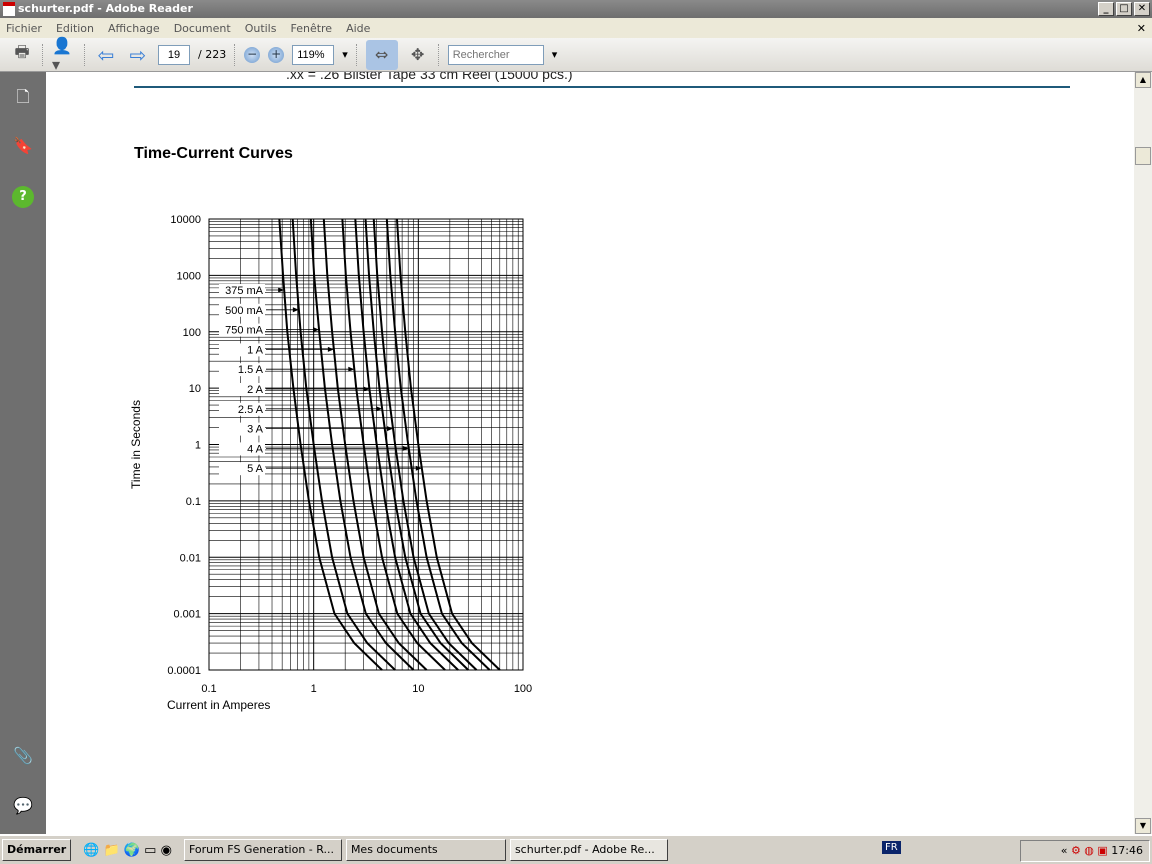 The width and height of the screenshot is (1152, 864). I want to click on section-title: Time-Current Curves, so click(213, 153).